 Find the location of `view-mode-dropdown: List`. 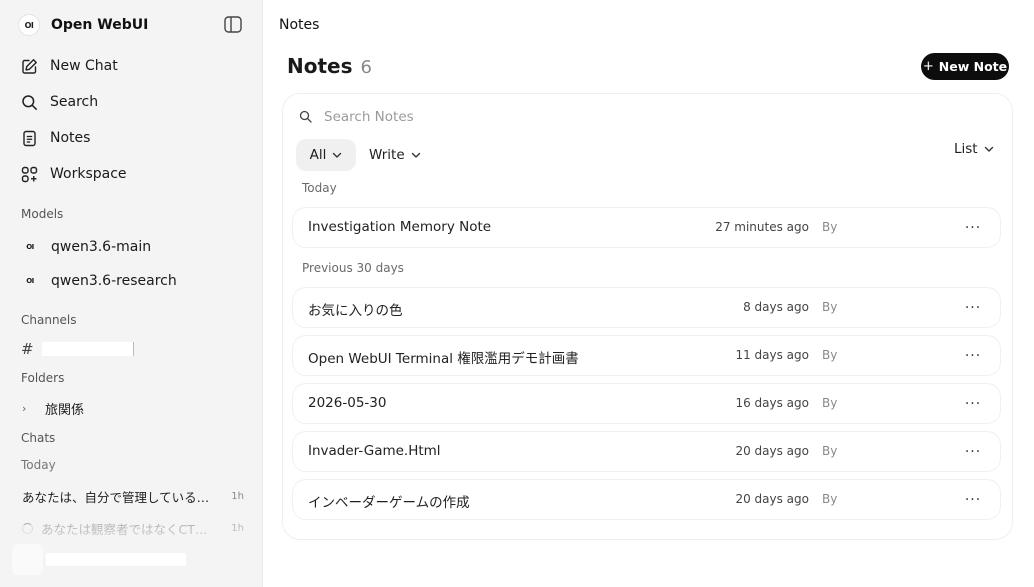

view-mode-dropdown: List is located at coordinates (974, 149).